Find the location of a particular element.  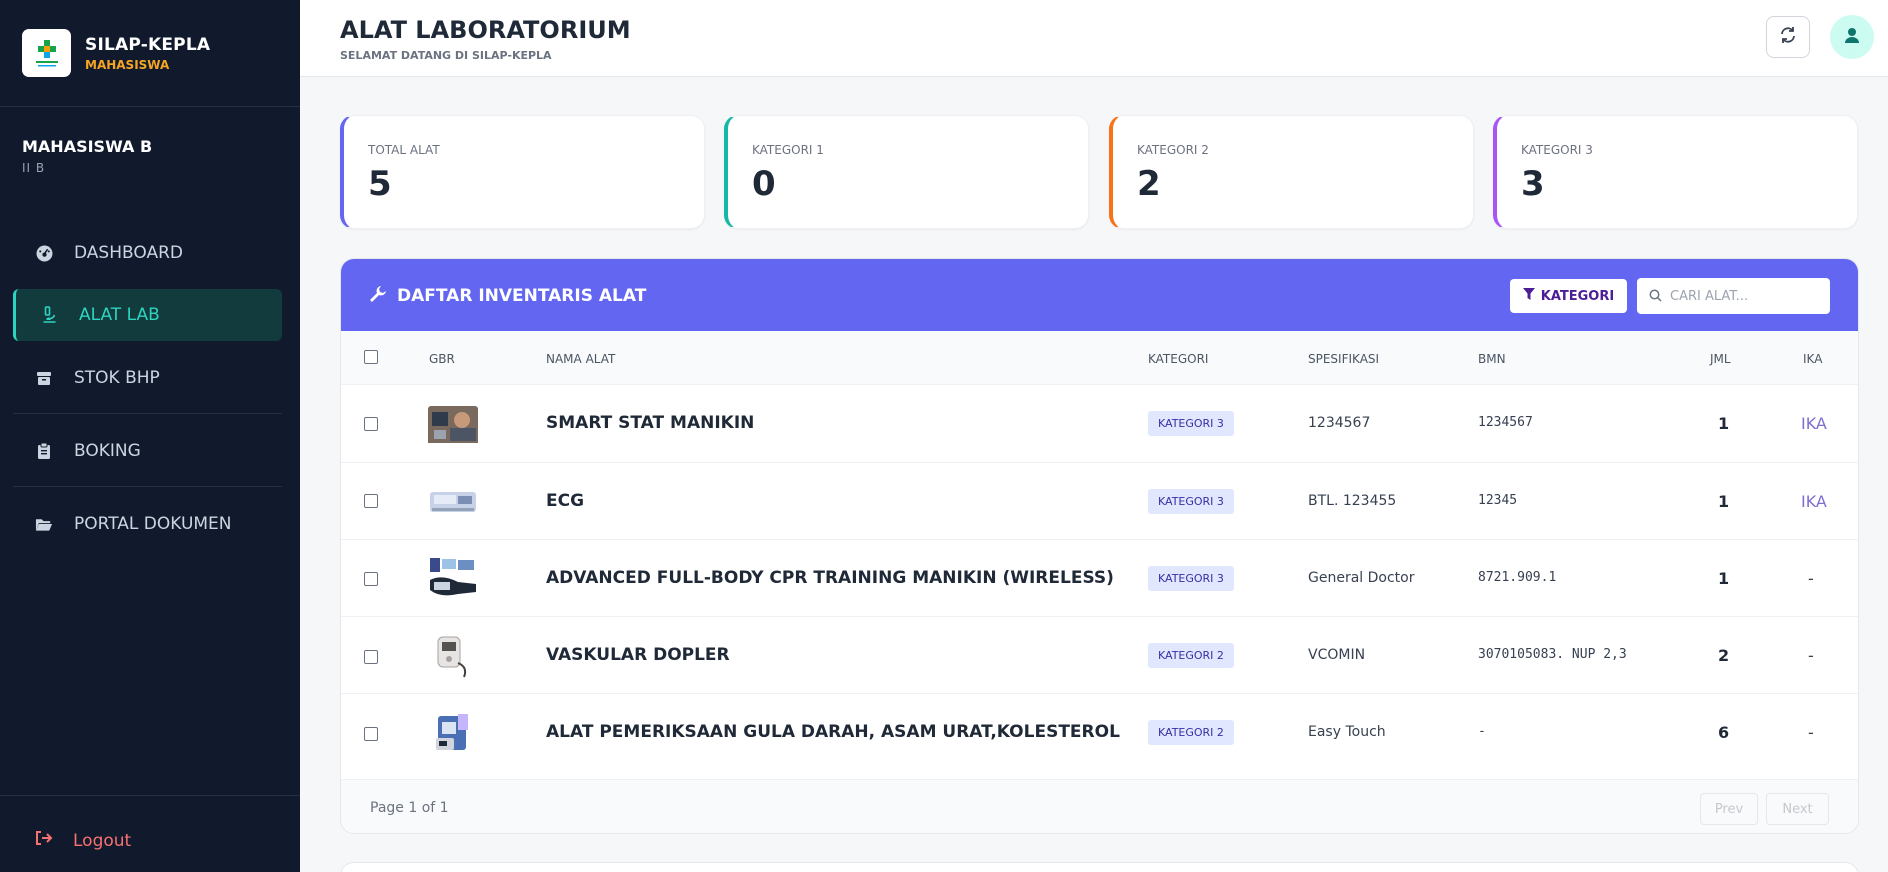

search-input is located at coordinates (1740, 296).